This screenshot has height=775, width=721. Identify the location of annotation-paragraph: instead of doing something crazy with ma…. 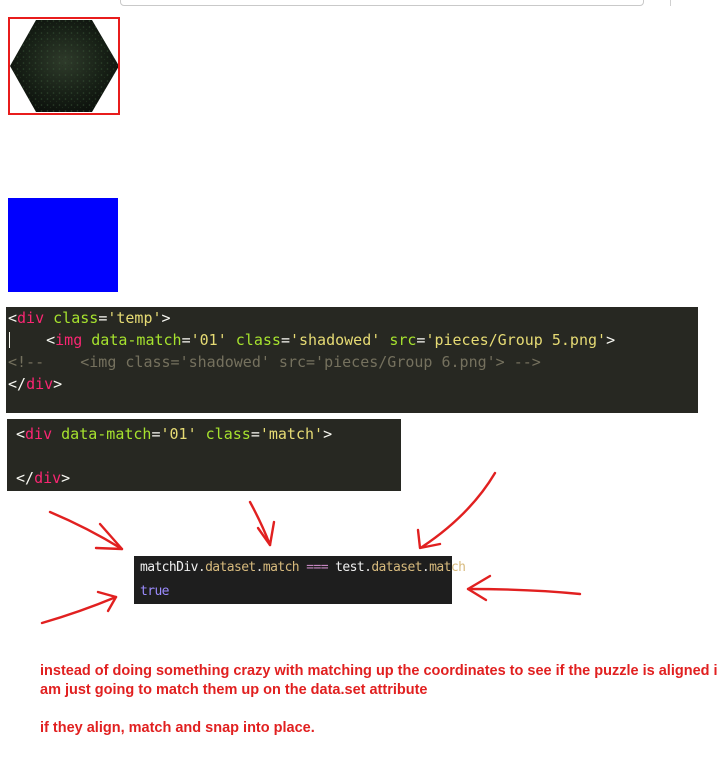
(379, 680).